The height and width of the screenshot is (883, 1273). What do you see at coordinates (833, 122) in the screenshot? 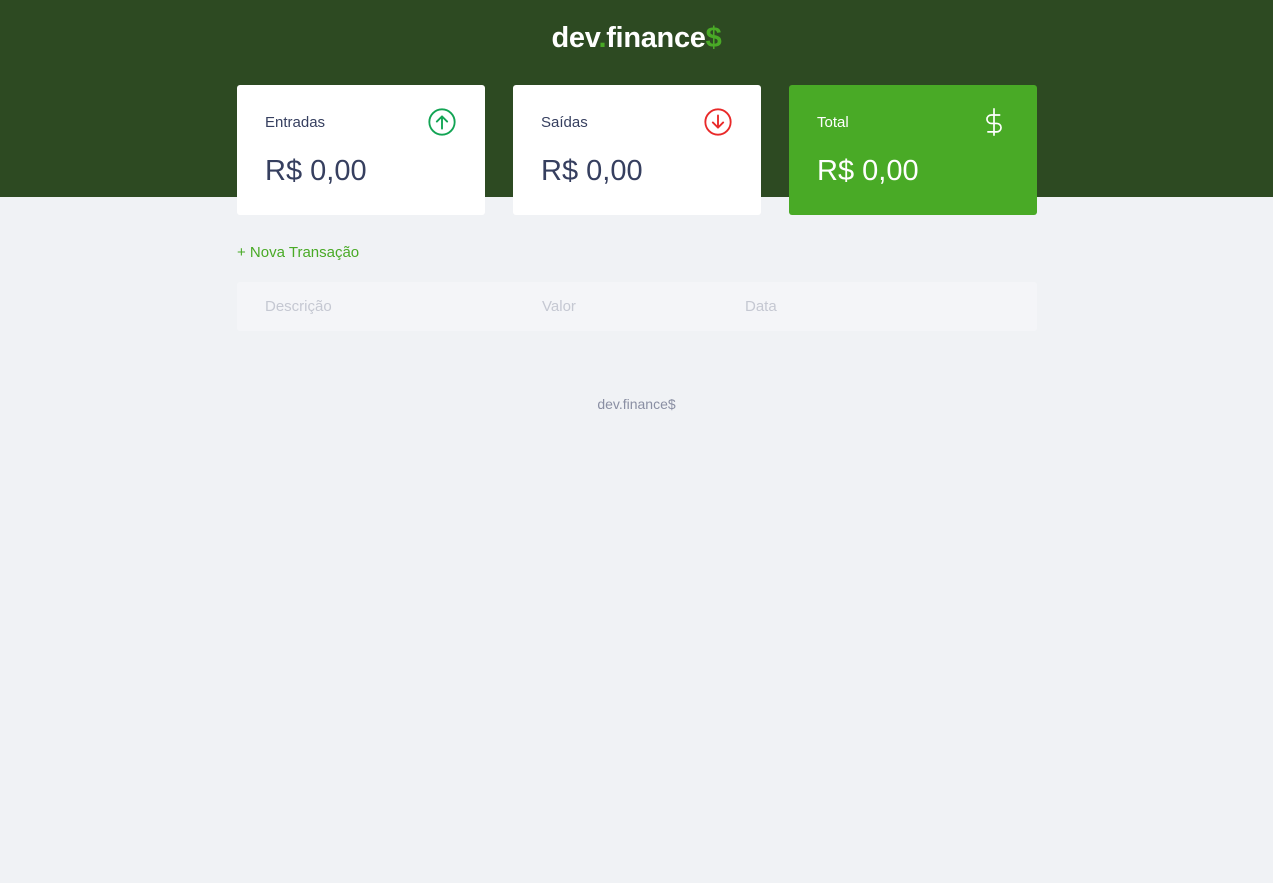
I see `total-label: Total` at bounding box center [833, 122].